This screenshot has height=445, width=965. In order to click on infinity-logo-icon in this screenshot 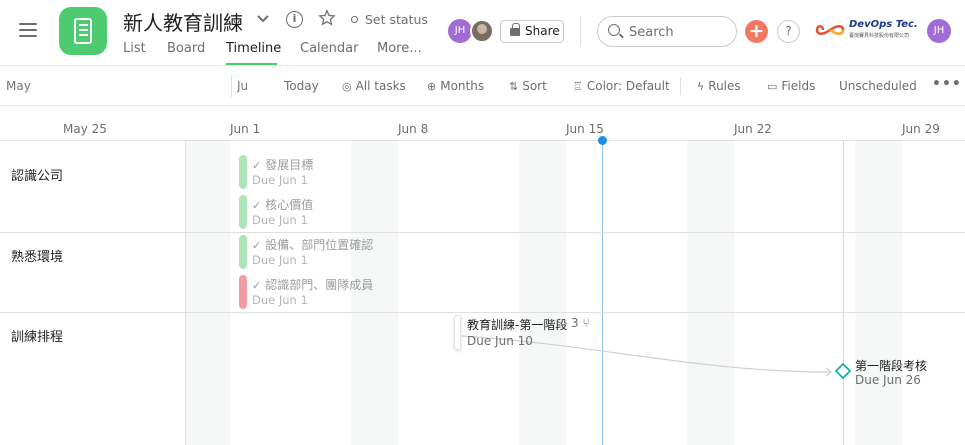, I will do `click(830, 30)`.